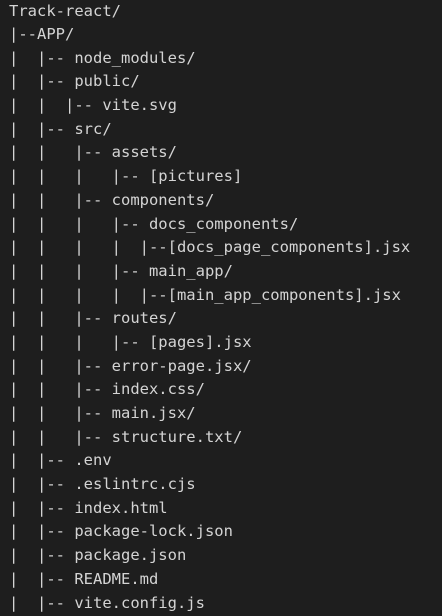  I want to click on code-line: | | | |-- [pictures], so click(126, 176).